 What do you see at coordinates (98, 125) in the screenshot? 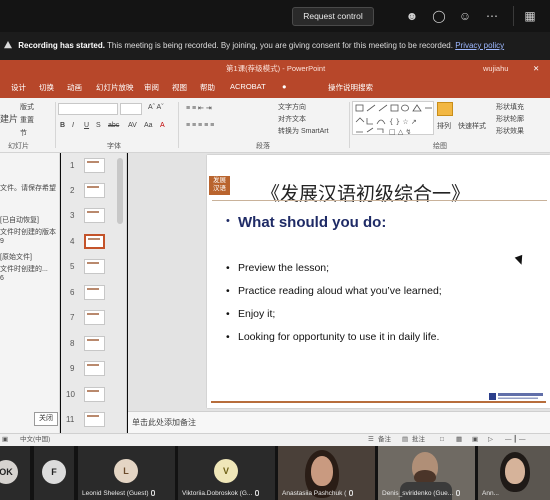
I see `shadow-button: S` at bounding box center [98, 125].